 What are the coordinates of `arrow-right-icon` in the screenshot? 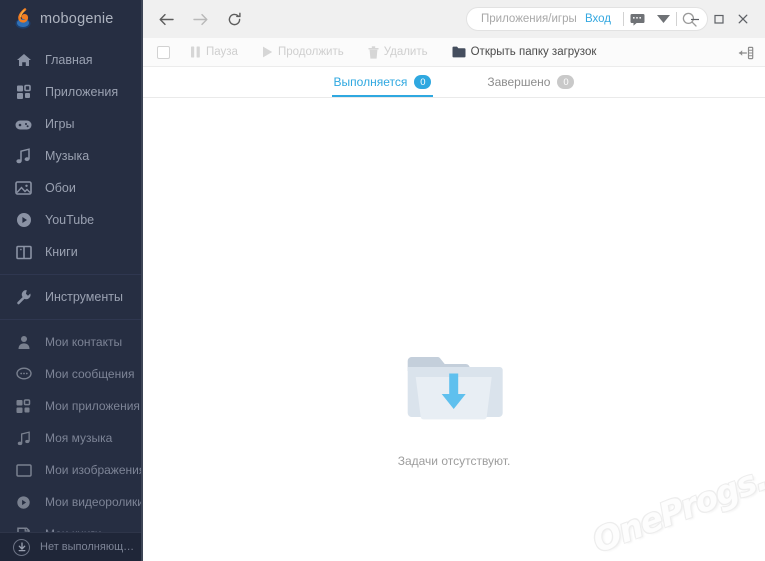 It's located at (200, 19).